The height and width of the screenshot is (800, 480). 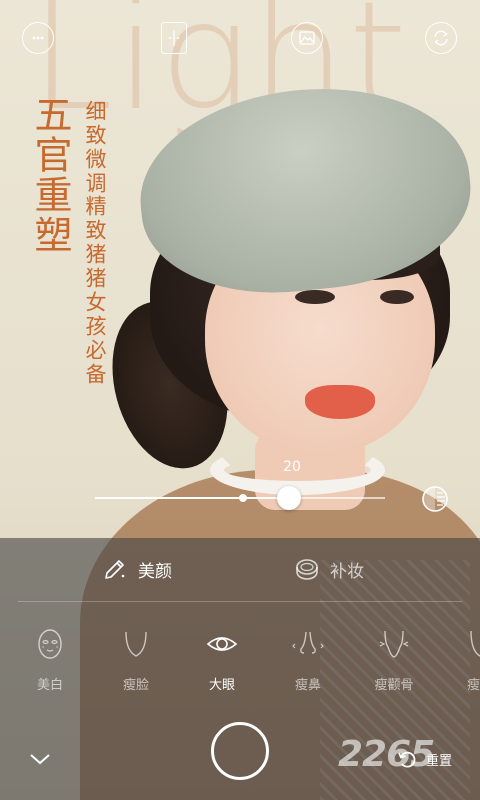 I want to click on tab-makeup: 补妆, so click(x=329, y=569).